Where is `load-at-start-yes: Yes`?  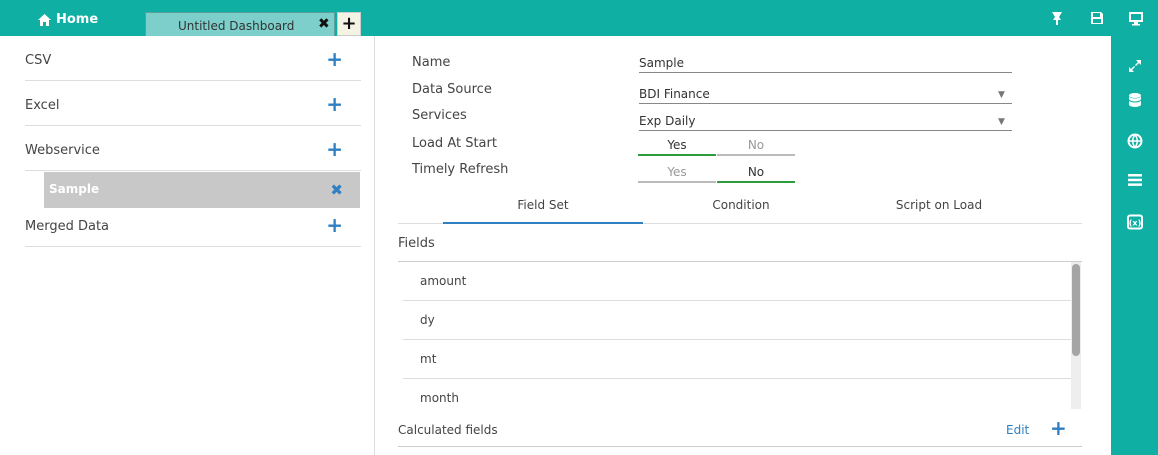 load-at-start-yes: Yes is located at coordinates (677, 146).